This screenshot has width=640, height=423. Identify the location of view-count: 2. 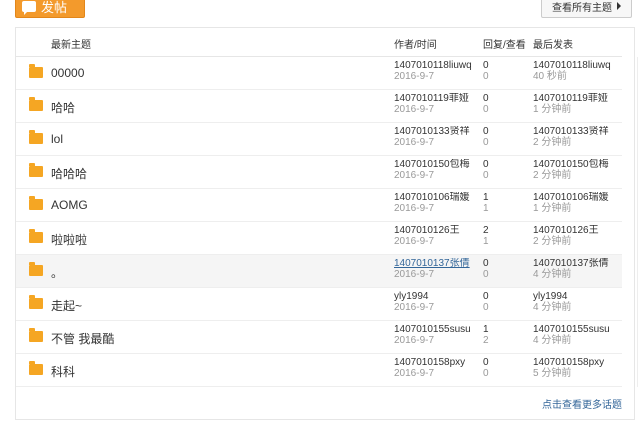
(486, 340).